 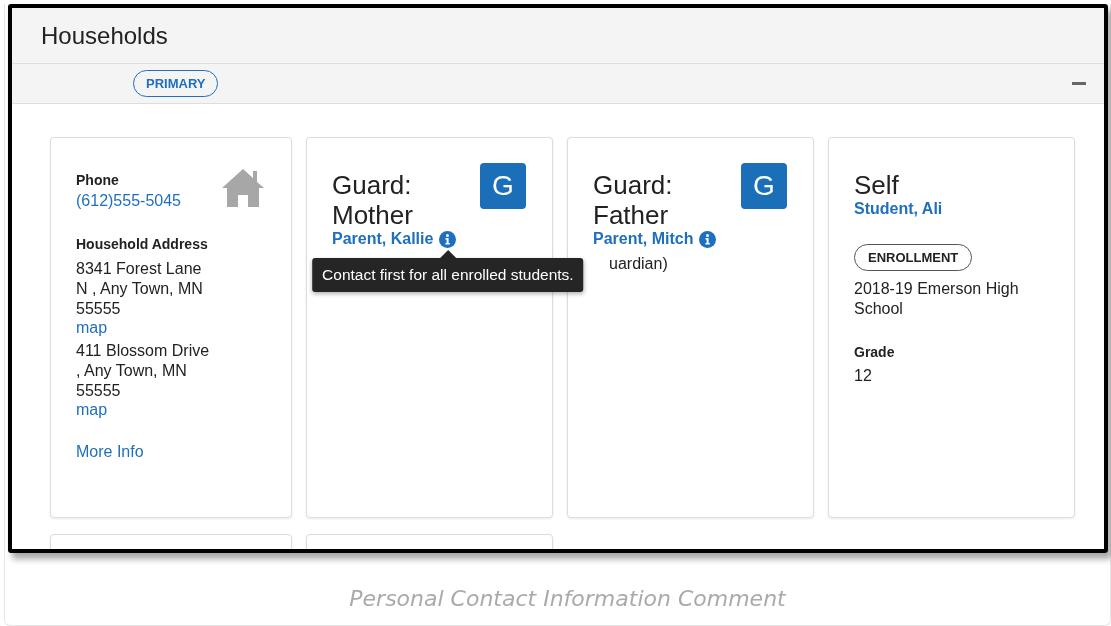 I want to click on address-text: 411 Blossom Drive , Any Town, MN 55555, so click(x=143, y=371).